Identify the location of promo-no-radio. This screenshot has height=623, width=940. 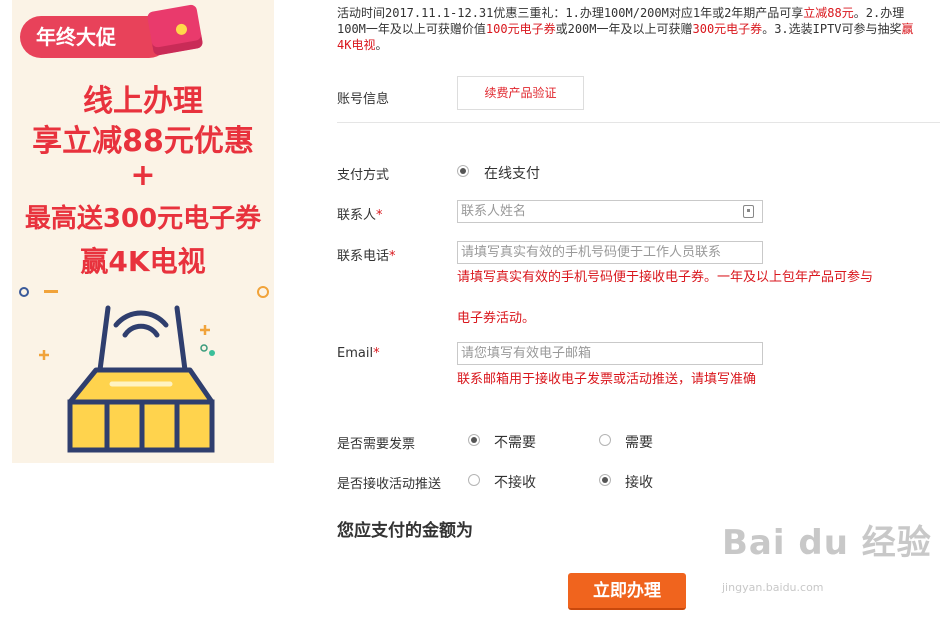
(474, 480).